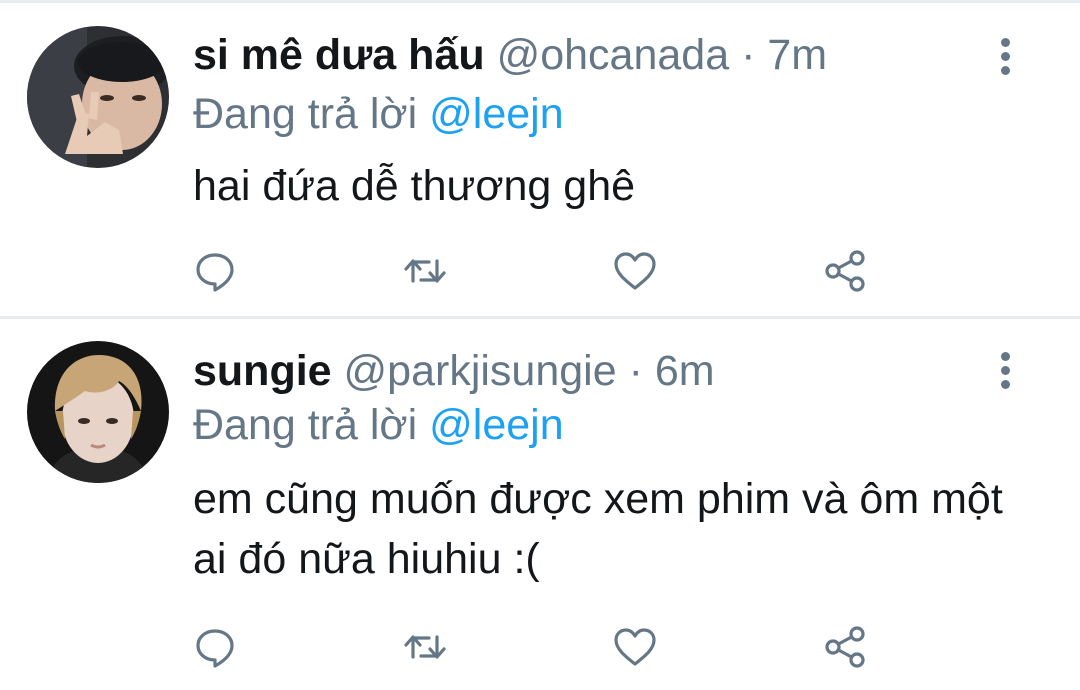  I want to click on user-handle: @parkjisungie, so click(480, 371).